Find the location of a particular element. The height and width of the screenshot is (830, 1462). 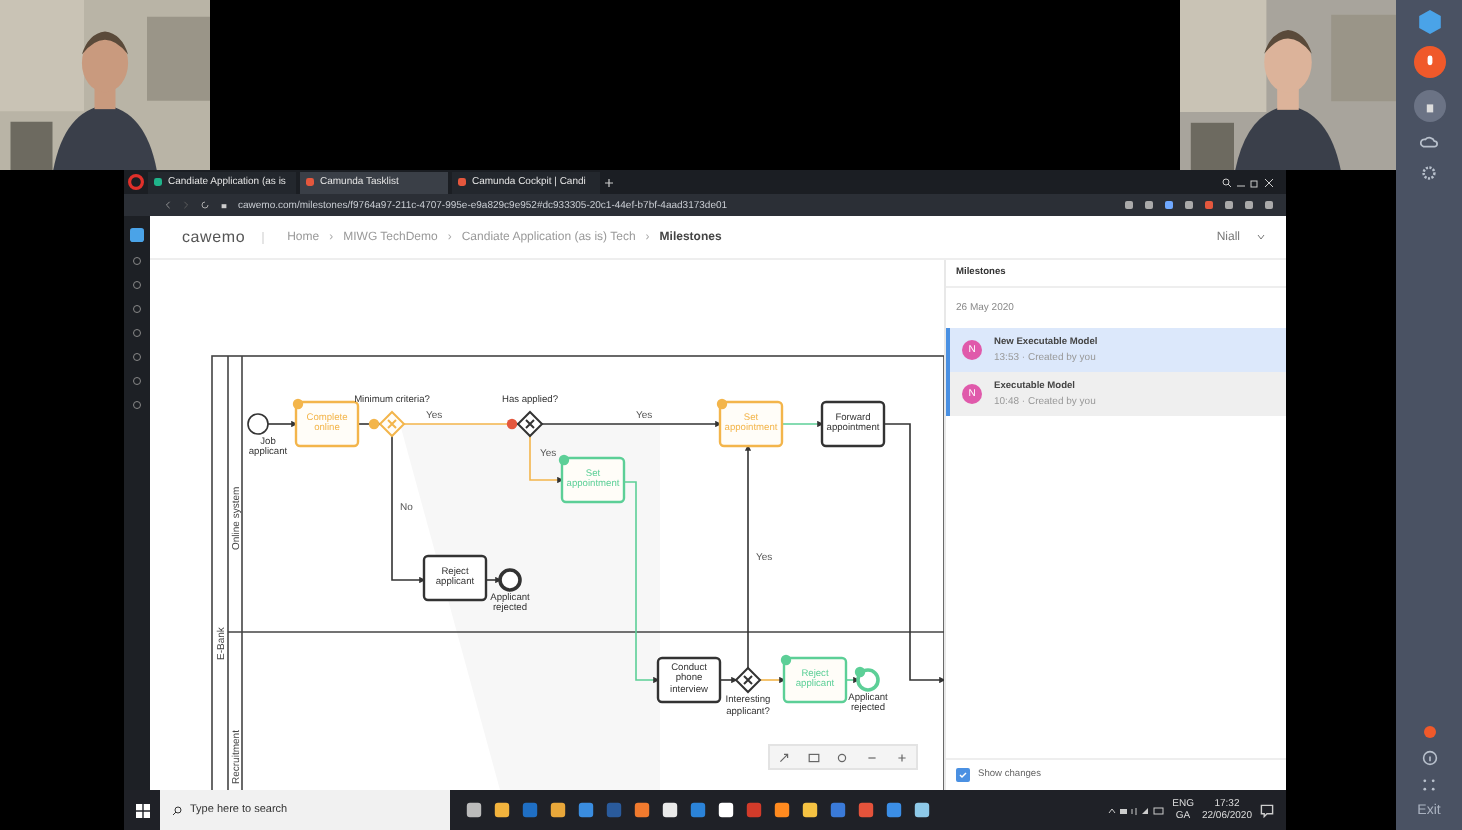

info-icon is located at coordinates (1429, 758).